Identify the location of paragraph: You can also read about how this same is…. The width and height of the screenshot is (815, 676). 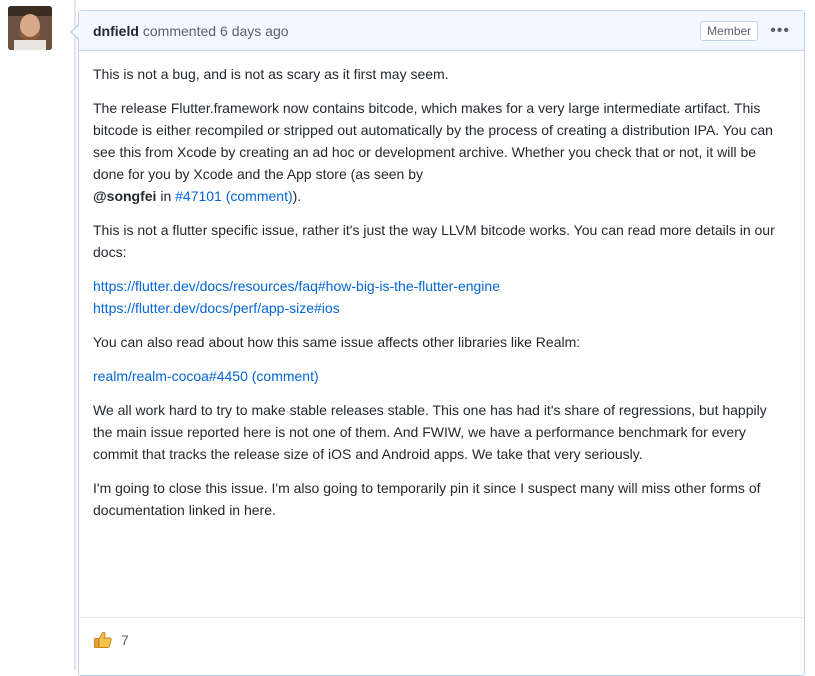
(337, 342).